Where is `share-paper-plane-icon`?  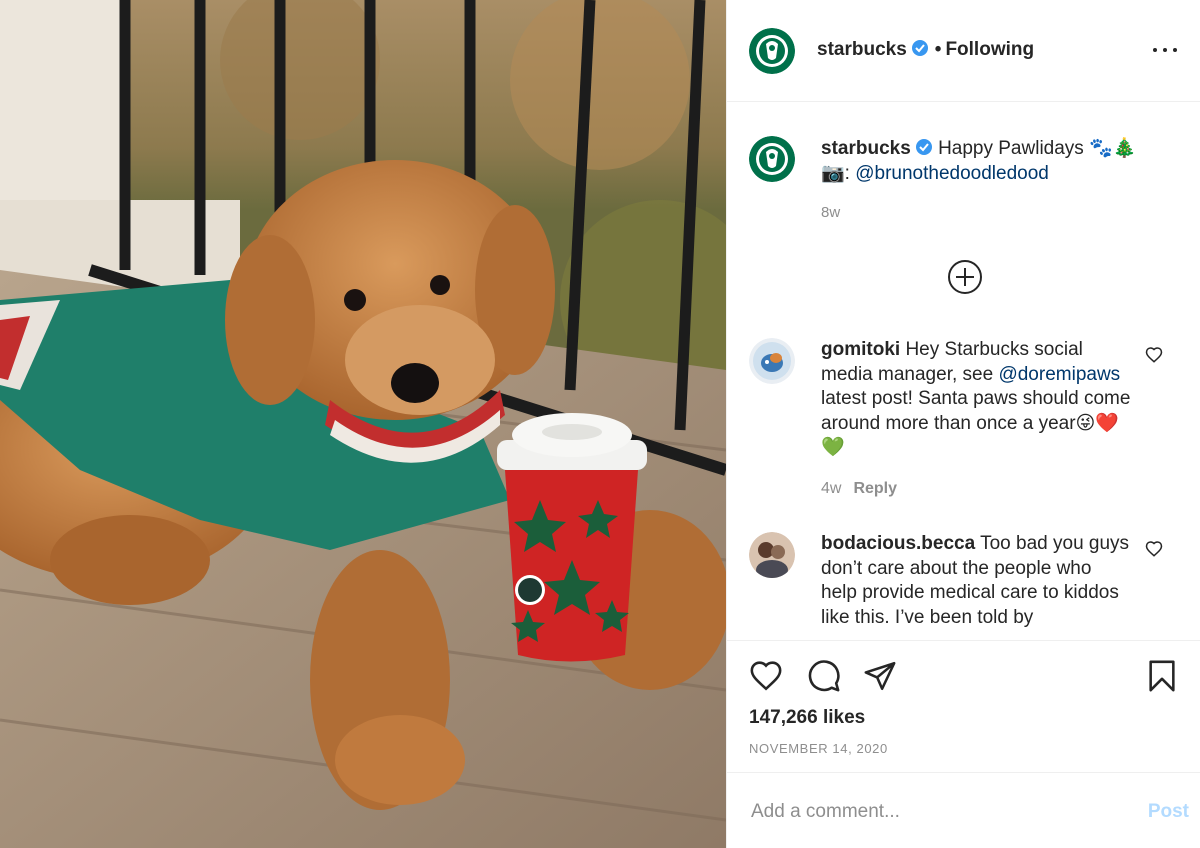
share-paper-plane-icon is located at coordinates (880, 676).